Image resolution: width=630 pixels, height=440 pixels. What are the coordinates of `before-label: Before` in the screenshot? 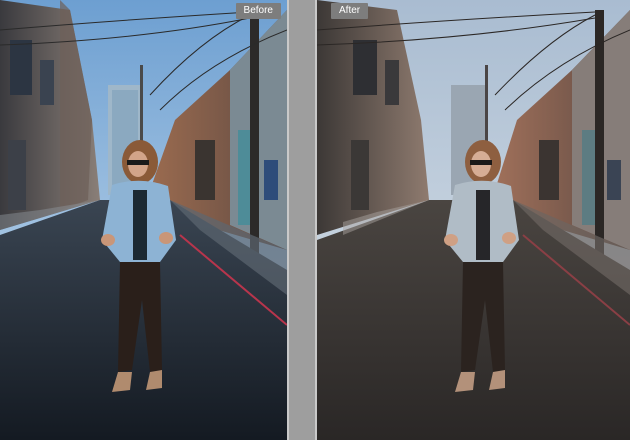 It's located at (258, 11).